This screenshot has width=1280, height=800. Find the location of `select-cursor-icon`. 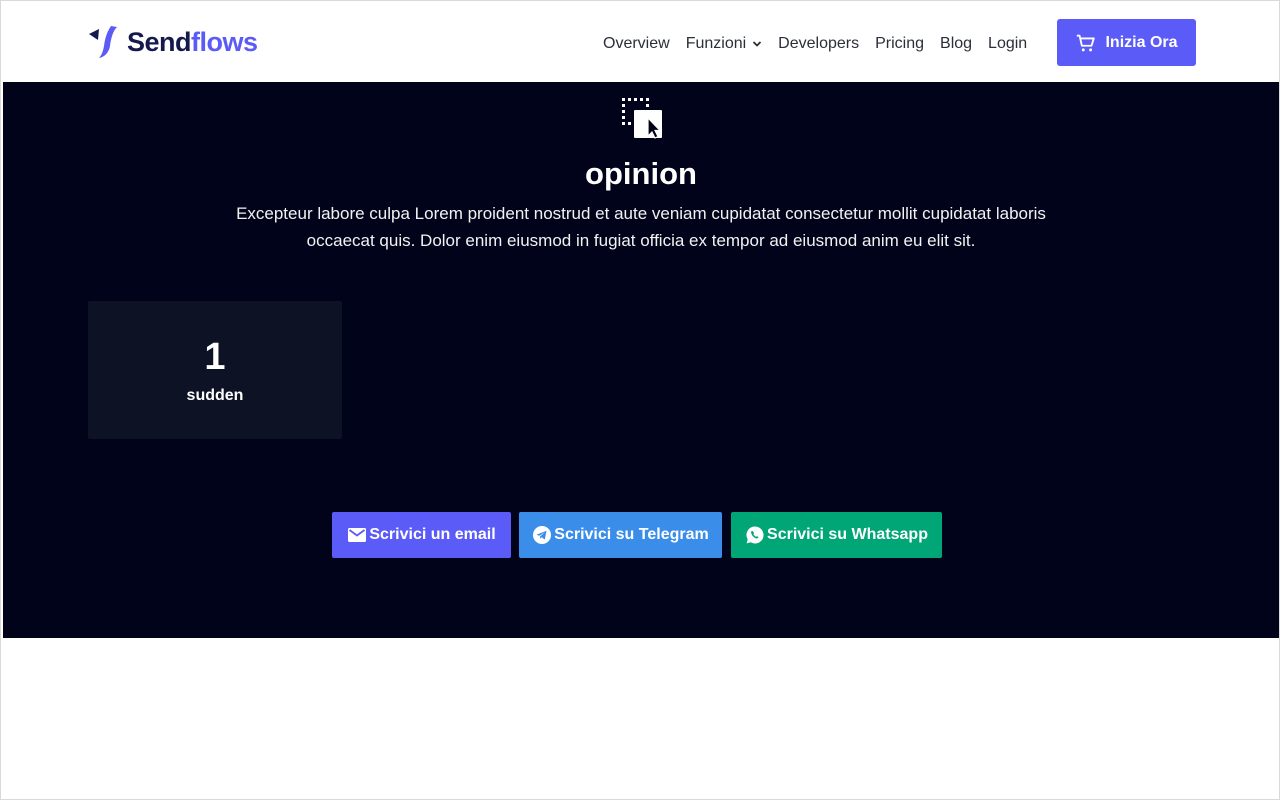

select-cursor-icon is located at coordinates (642, 118).